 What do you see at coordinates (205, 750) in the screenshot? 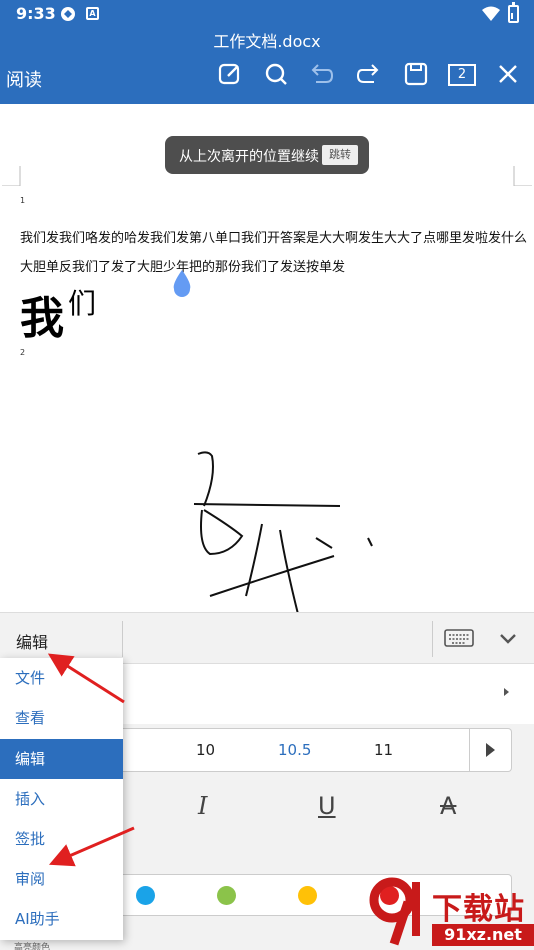
I see `font-size-option: 10` at bounding box center [205, 750].